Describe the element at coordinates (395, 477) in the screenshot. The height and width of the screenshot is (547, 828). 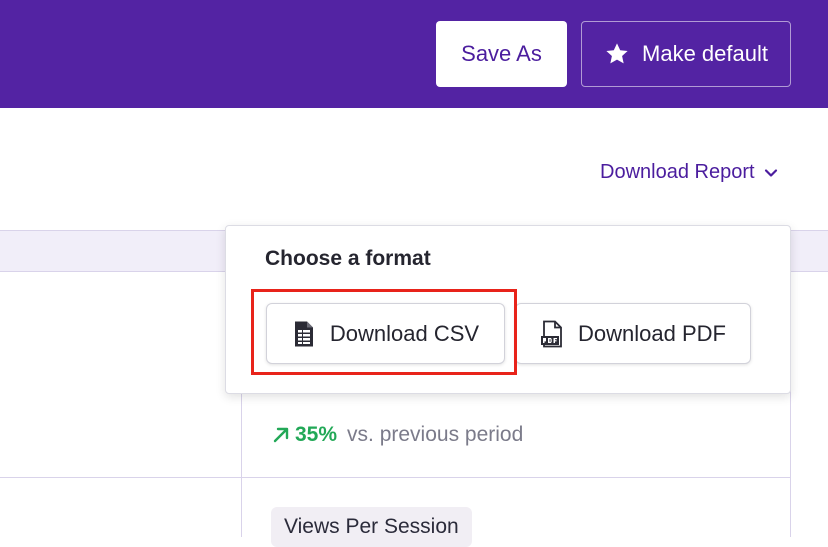
I see `panel-divider-horizontal` at that location.